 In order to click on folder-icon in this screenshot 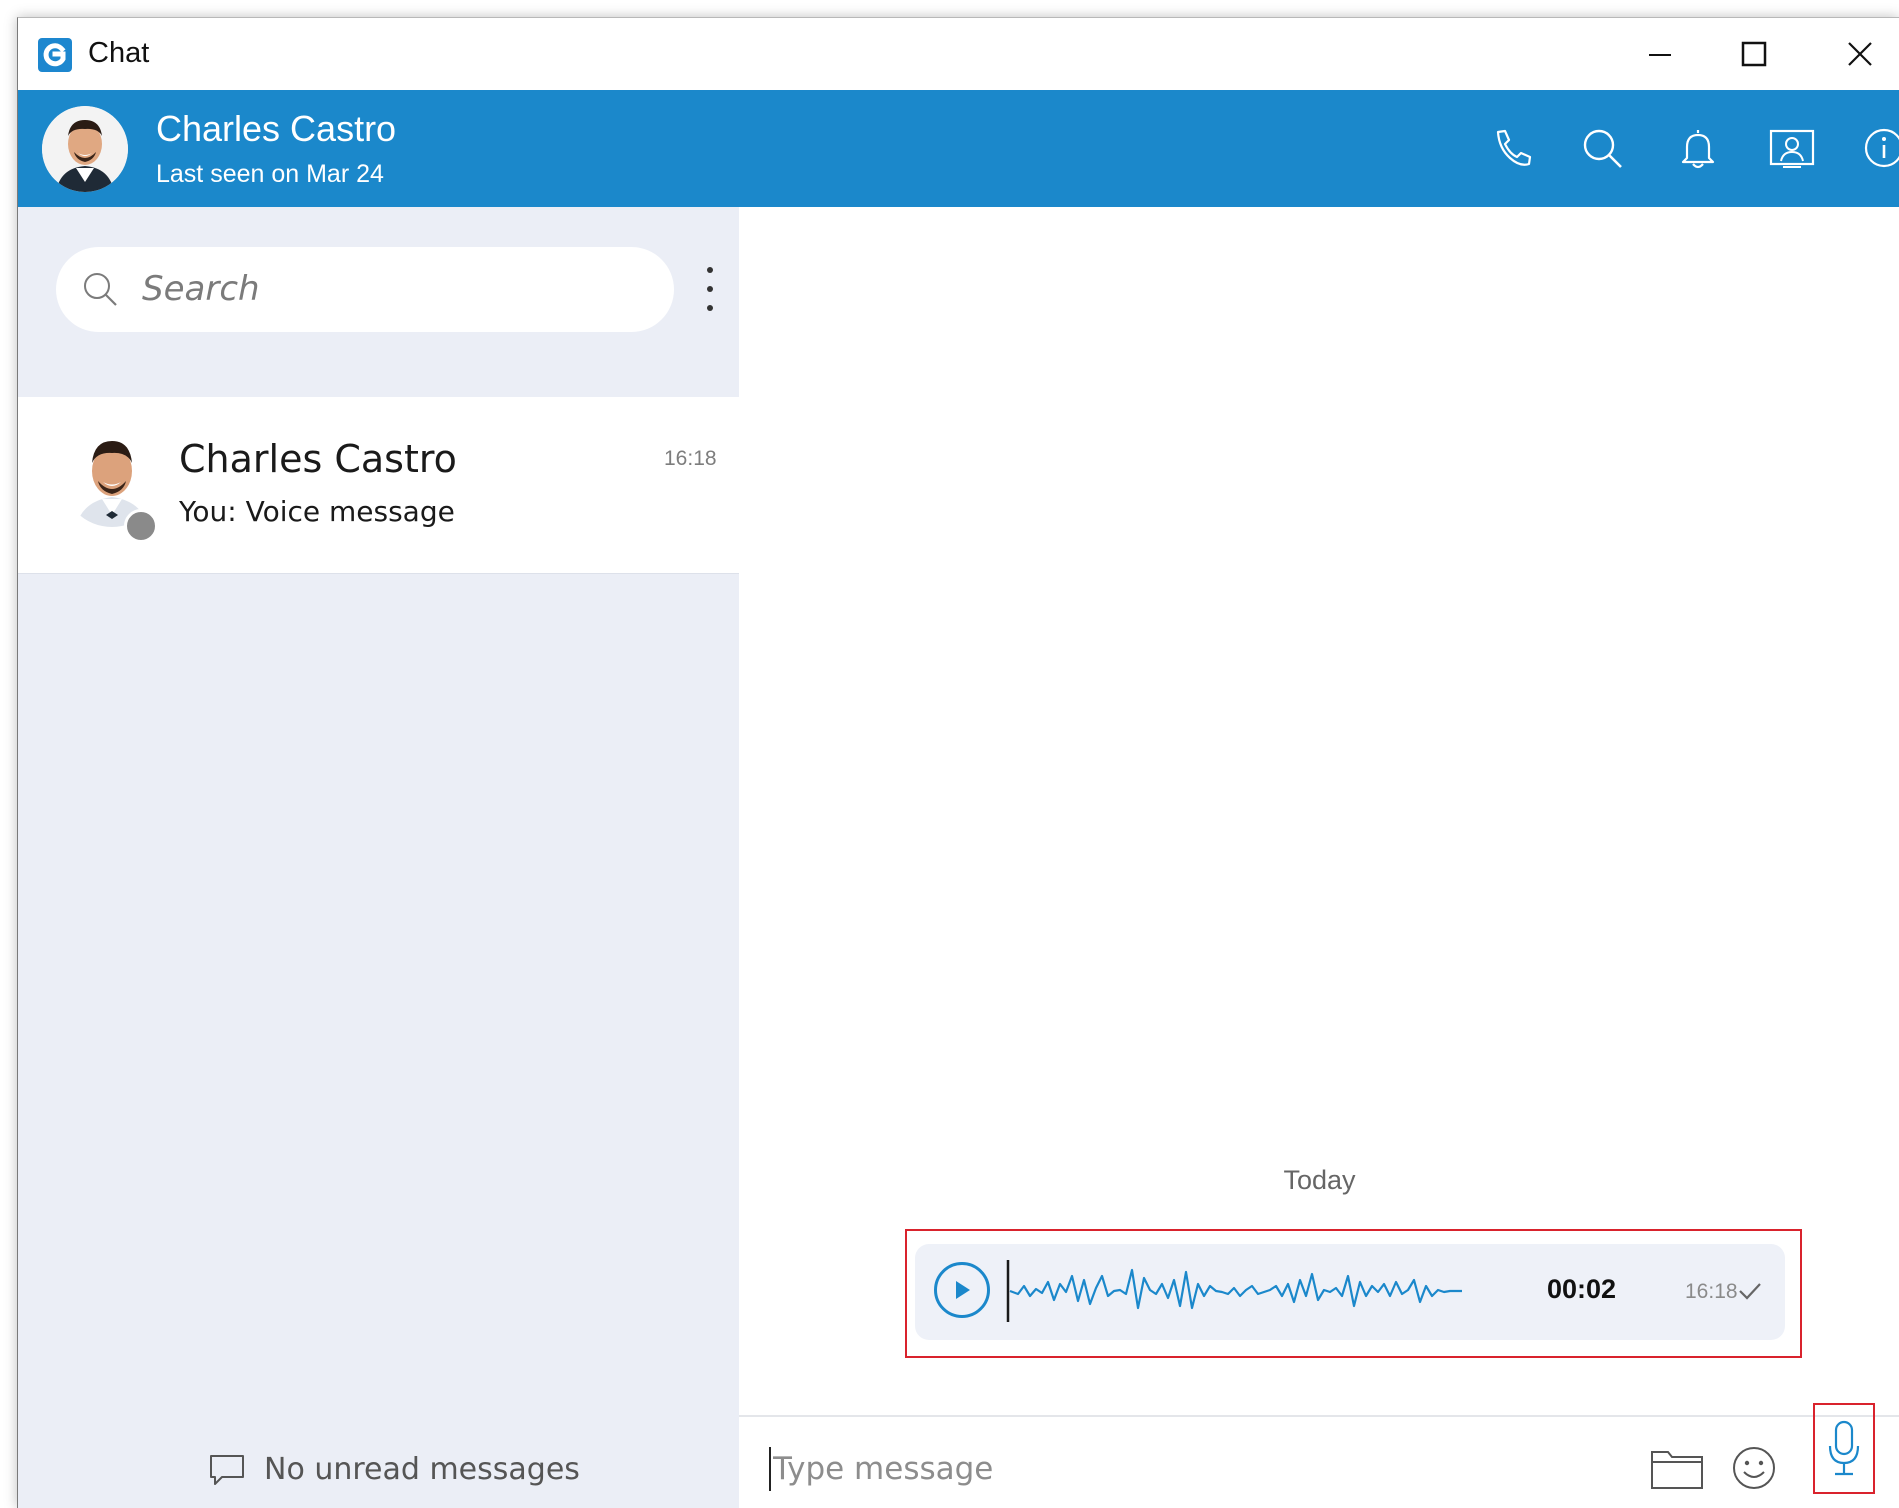, I will do `click(1677, 1470)`.